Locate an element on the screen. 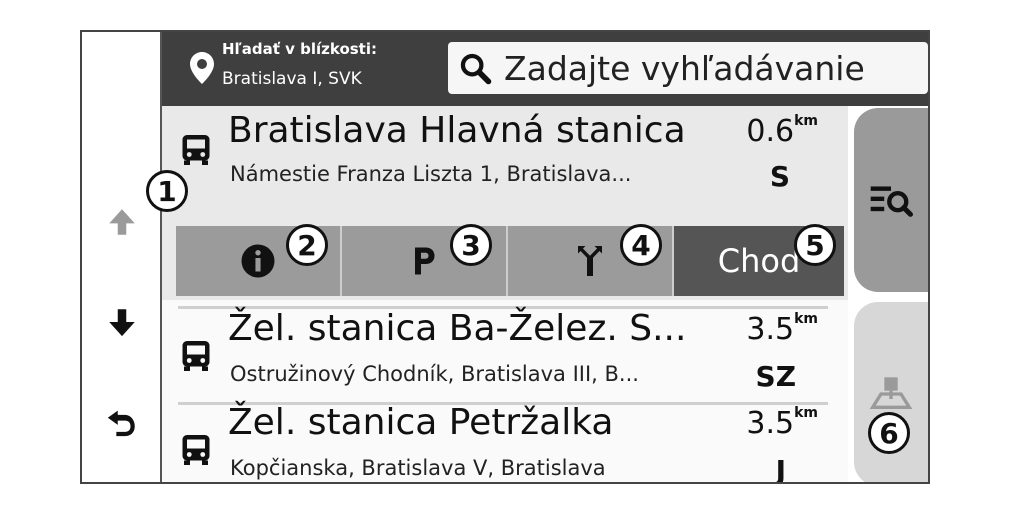 This screenshot has height=512, width=1024. result-direction: S is located at coordinates (779, 176).